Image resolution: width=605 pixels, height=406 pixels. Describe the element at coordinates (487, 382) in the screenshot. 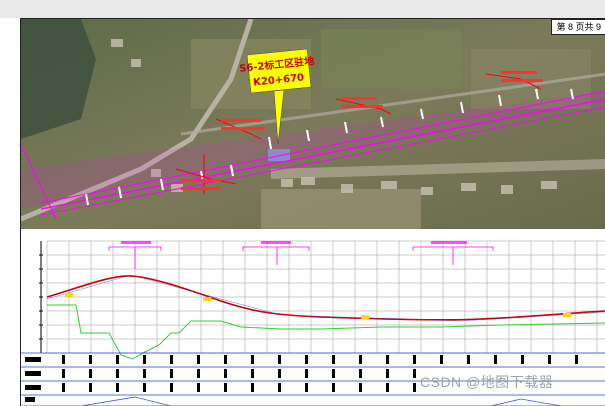

I see `watermark-text: CSDN @地图下载器` at that location.